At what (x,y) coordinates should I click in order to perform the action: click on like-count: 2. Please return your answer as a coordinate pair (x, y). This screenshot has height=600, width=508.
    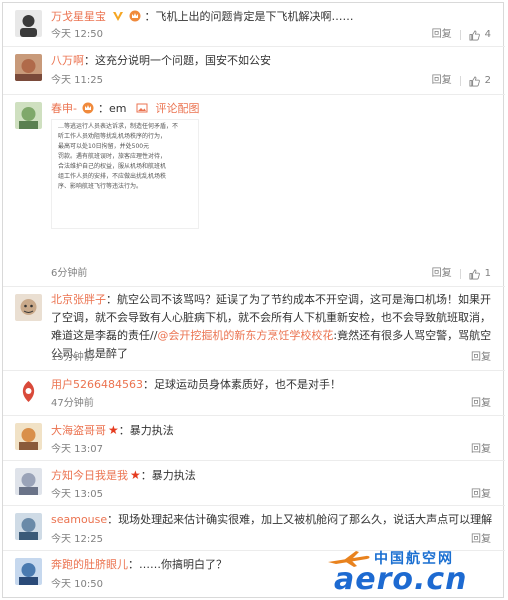
    Looking at the image, I should click on (487, 80).